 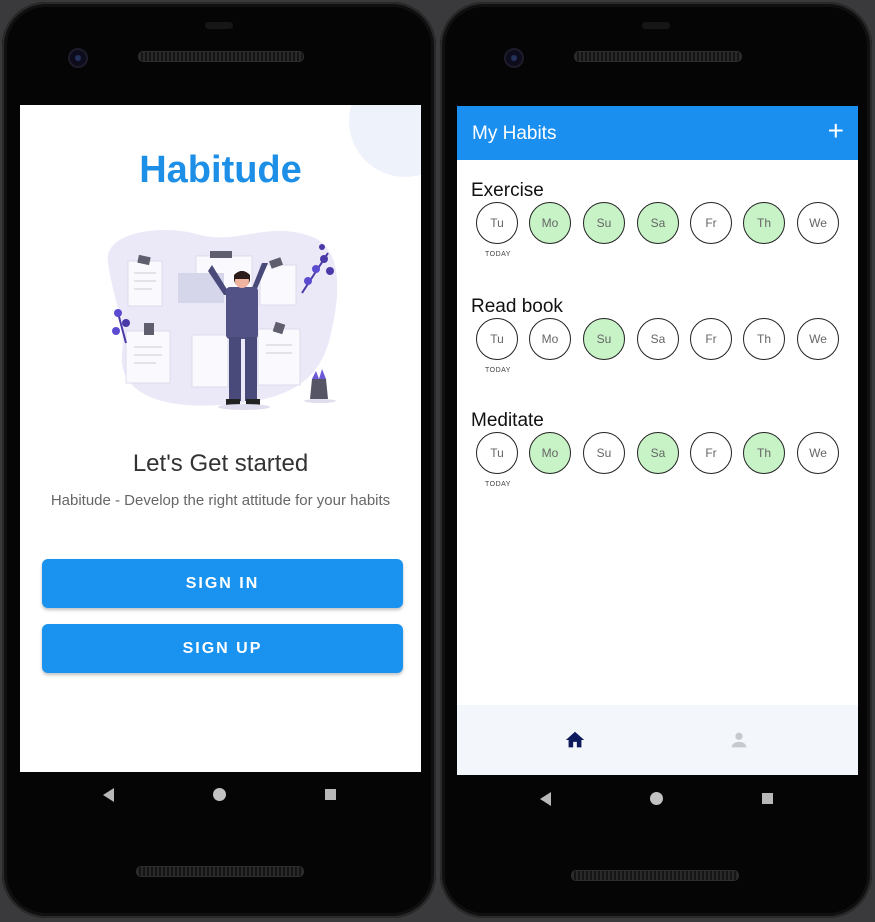 I want to click on person-icon, so click(x=739, y=740).